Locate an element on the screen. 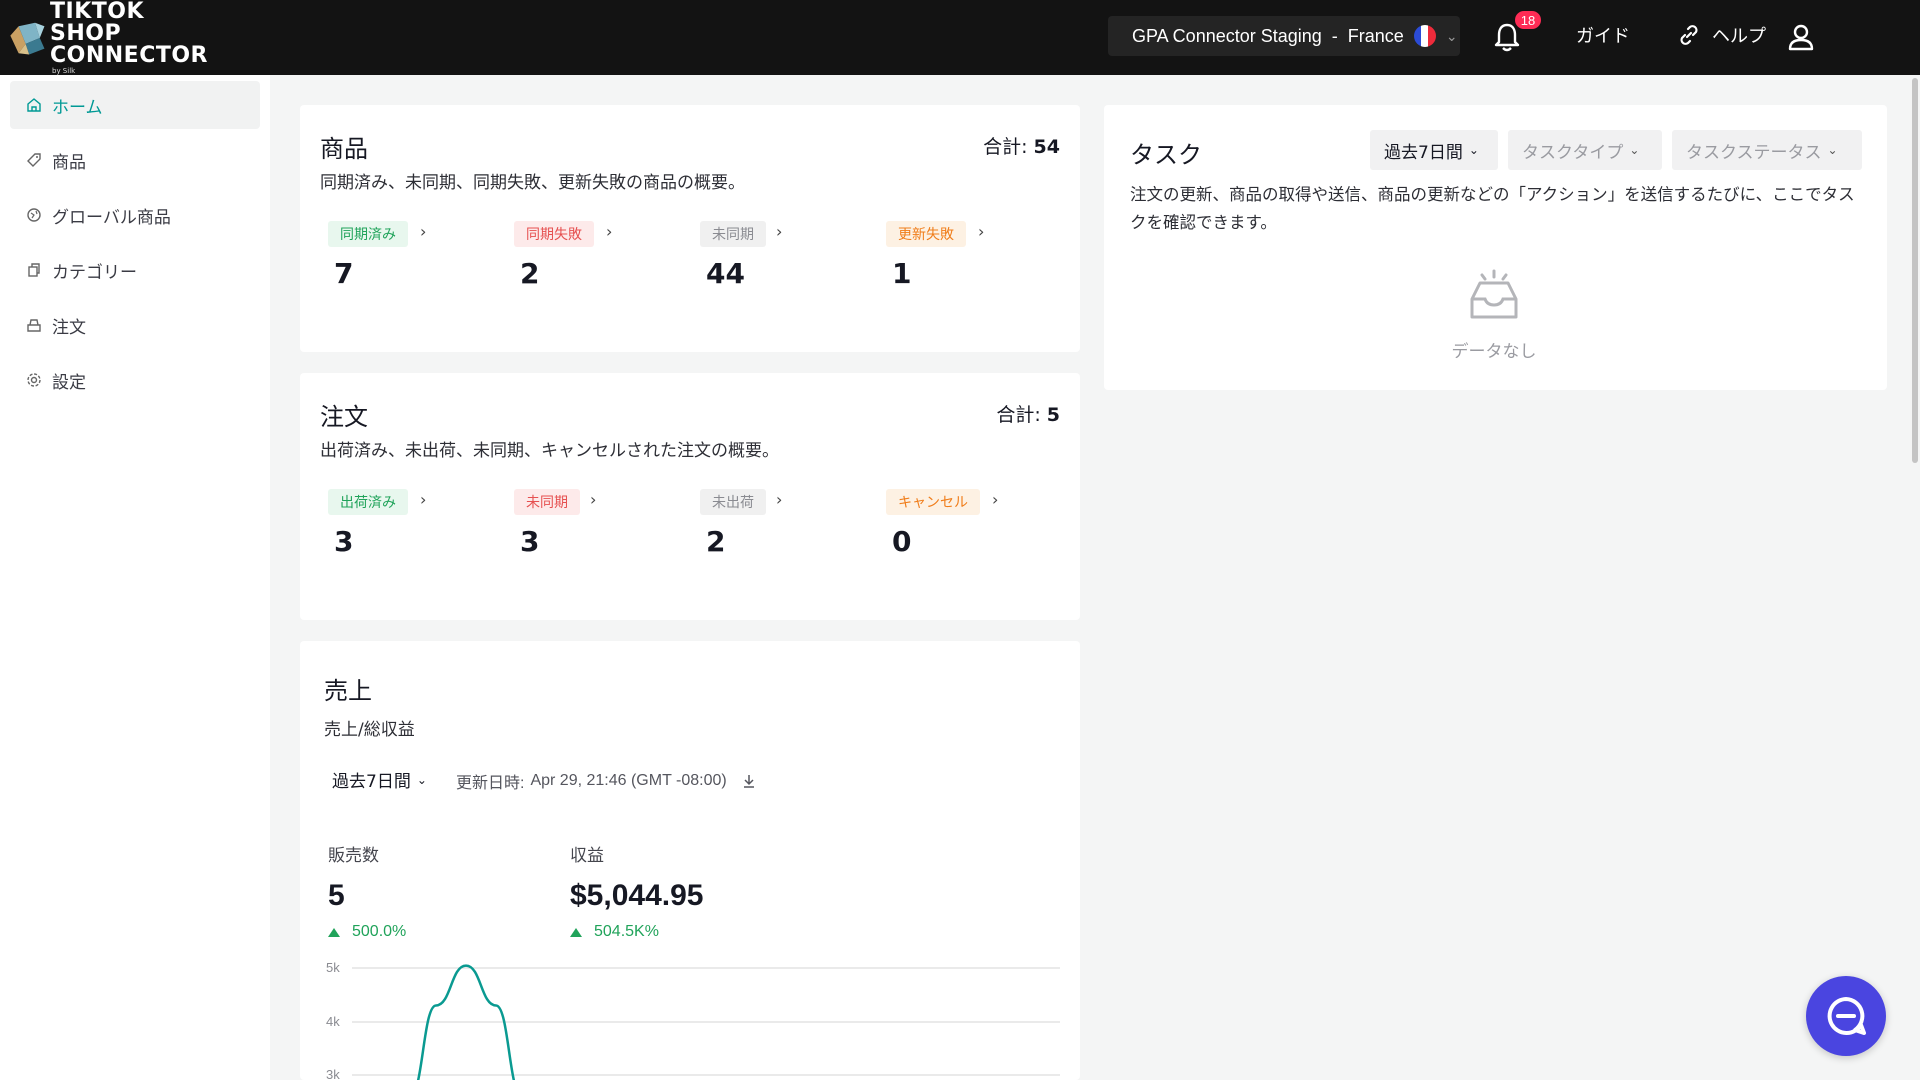  sidebar-item-home: ホーム is located at coordinates (135, 105).